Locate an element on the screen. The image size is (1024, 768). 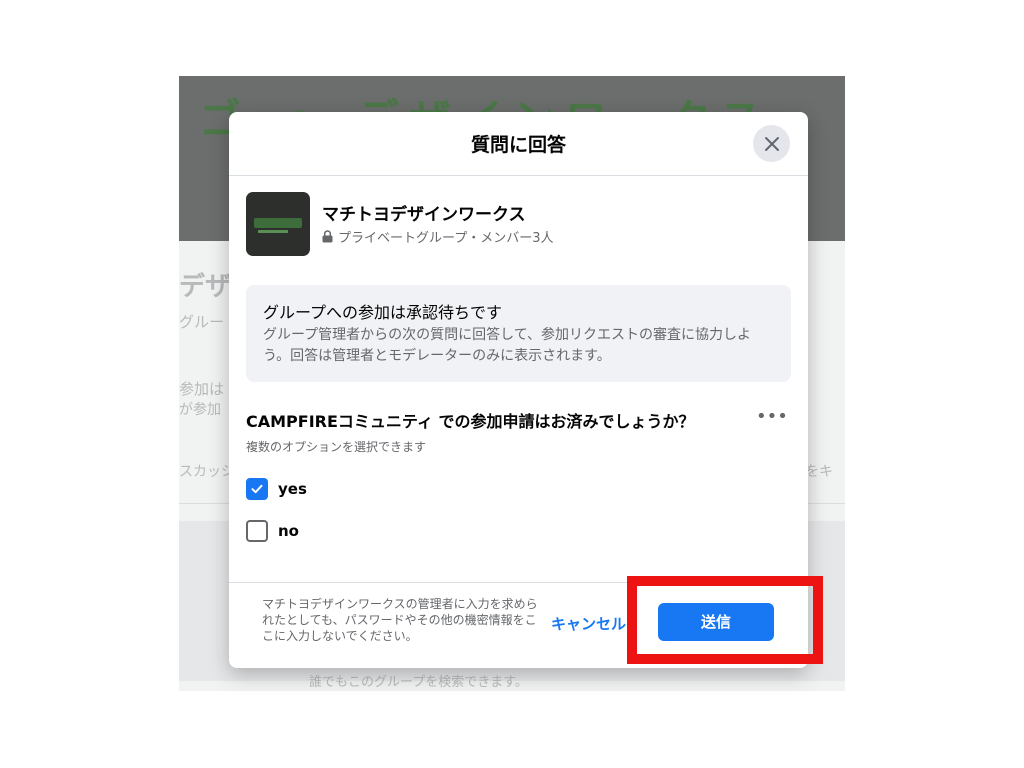
option-label: no is located at coordinates (288, 531).